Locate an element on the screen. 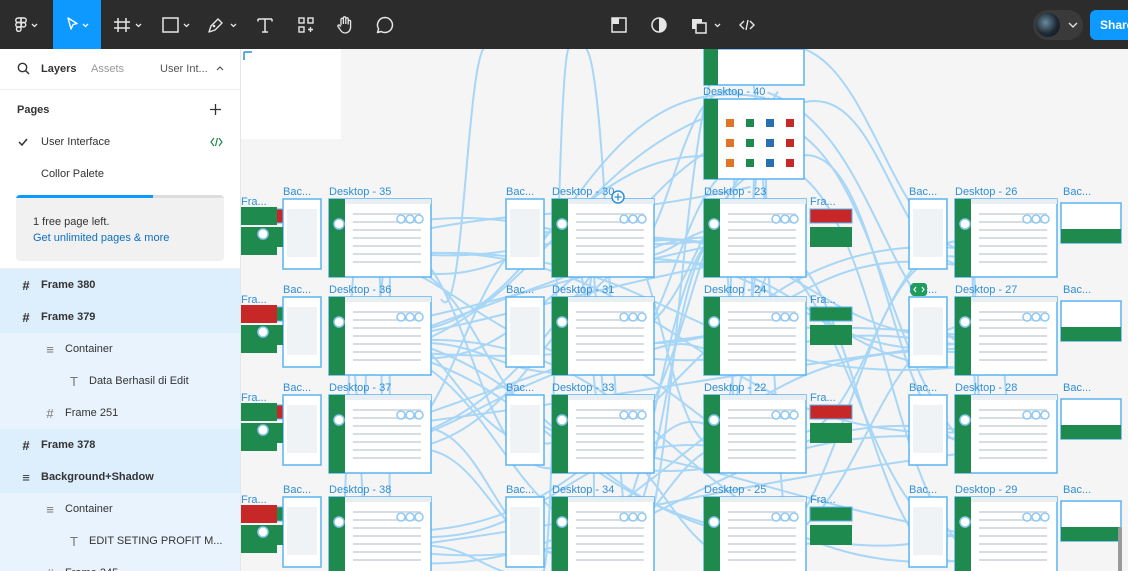 Image resolution: width=1128 pixels, height=571 pixels. frame-icon: # is located at coordinates (26, 285).